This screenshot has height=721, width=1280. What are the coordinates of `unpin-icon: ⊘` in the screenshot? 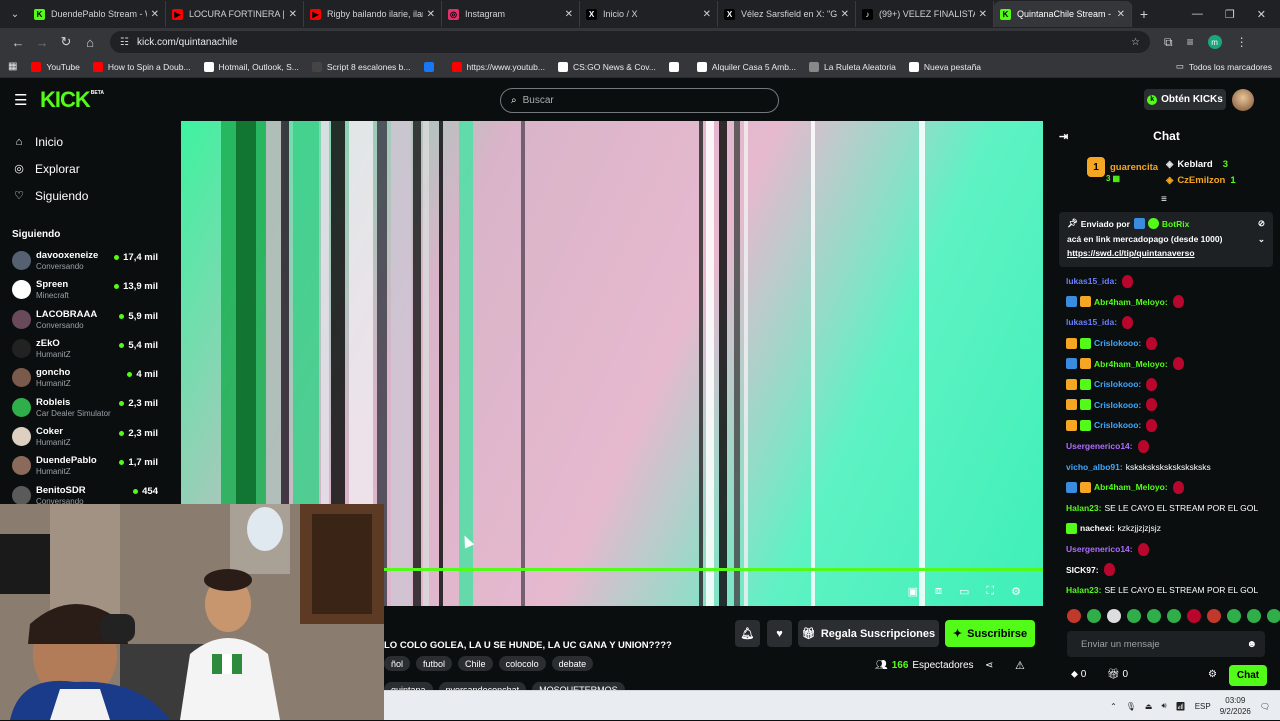 It's located at (1261, 223).